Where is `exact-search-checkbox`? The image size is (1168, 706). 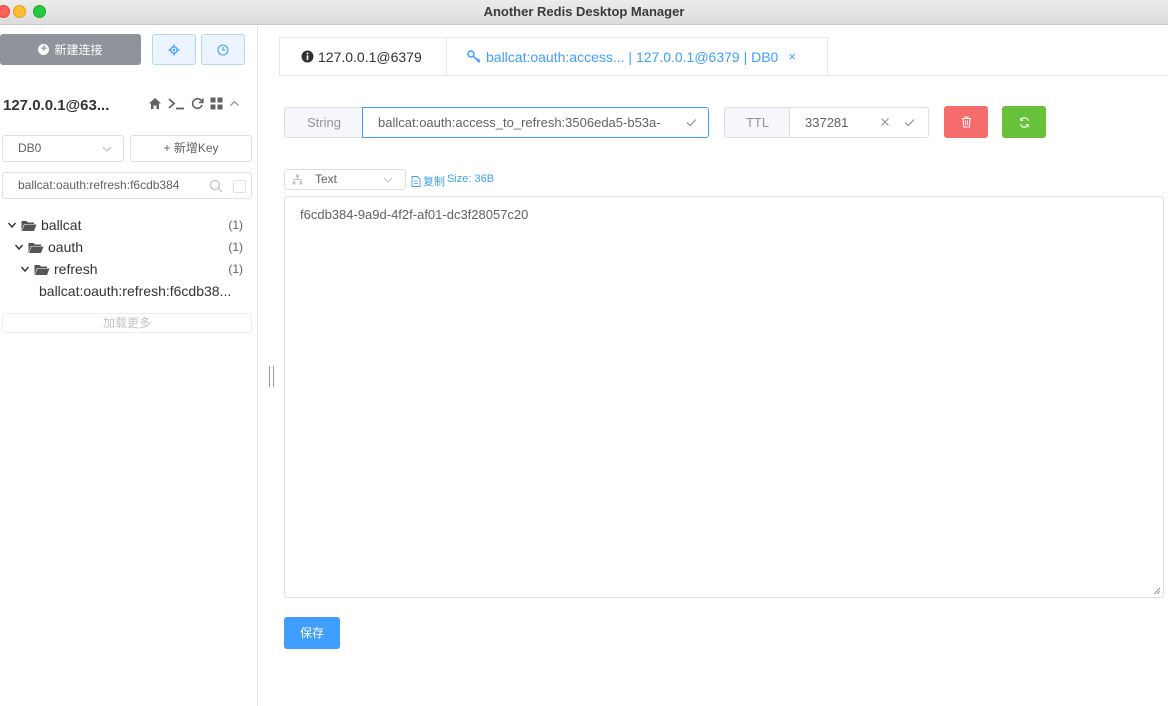
exact-search-checkbox is located at coordinates (239, 186).